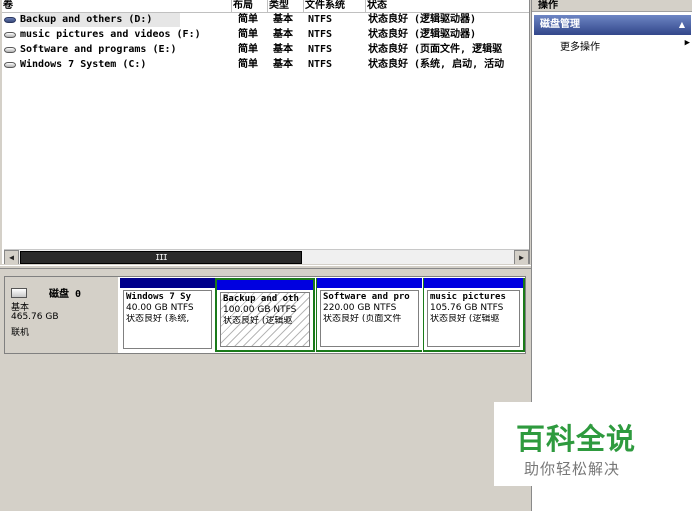 The width and height of the screenshot is (692, 511). I want to click on partition-backup-selected: Backup and oth 100.00 GB NTFS 状态良好 (逻辑驱, so click(265, 315).